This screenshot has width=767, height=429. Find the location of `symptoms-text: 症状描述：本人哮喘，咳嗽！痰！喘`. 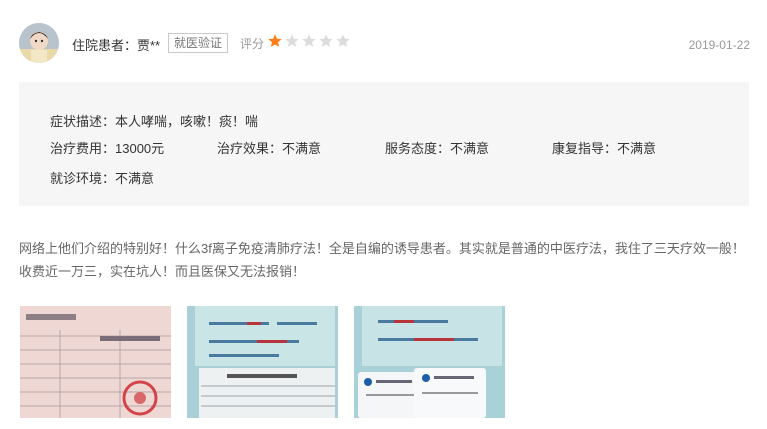

symptoms-text: 症状描述：本人哮喘，咳嗽！痰！喘 is located at coordinates (154, 121).